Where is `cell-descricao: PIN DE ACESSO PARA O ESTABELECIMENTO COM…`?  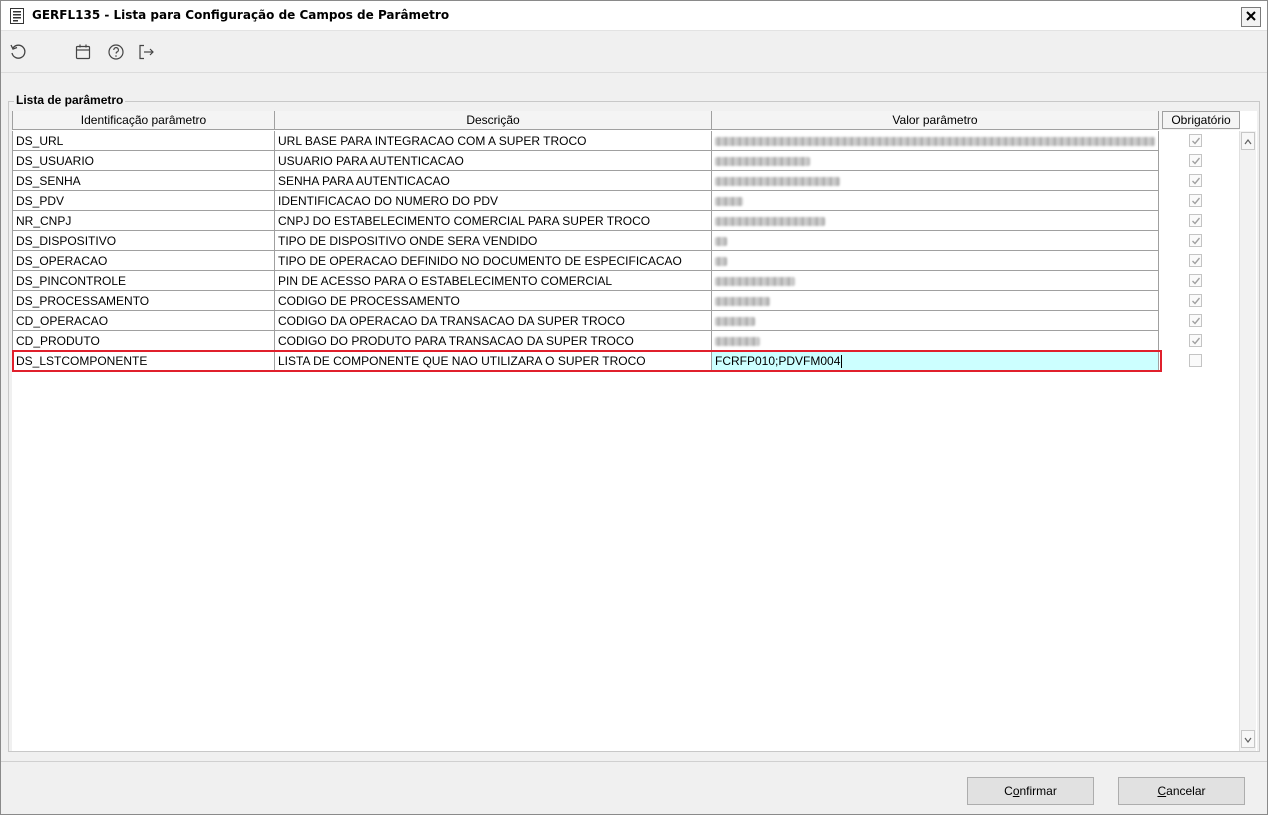
cell-descricao: PIN DE ACESSO PARA O ESTABELECIMENTO COM… is located at coordinates (493, 281).